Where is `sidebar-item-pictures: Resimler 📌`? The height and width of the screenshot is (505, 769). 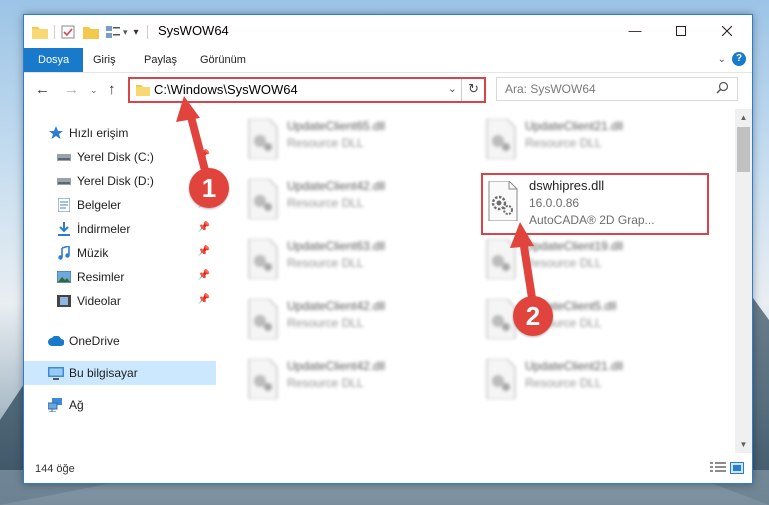
sidebar-item-pictures: Resimler 📌 is located at coordinates (120, 277).